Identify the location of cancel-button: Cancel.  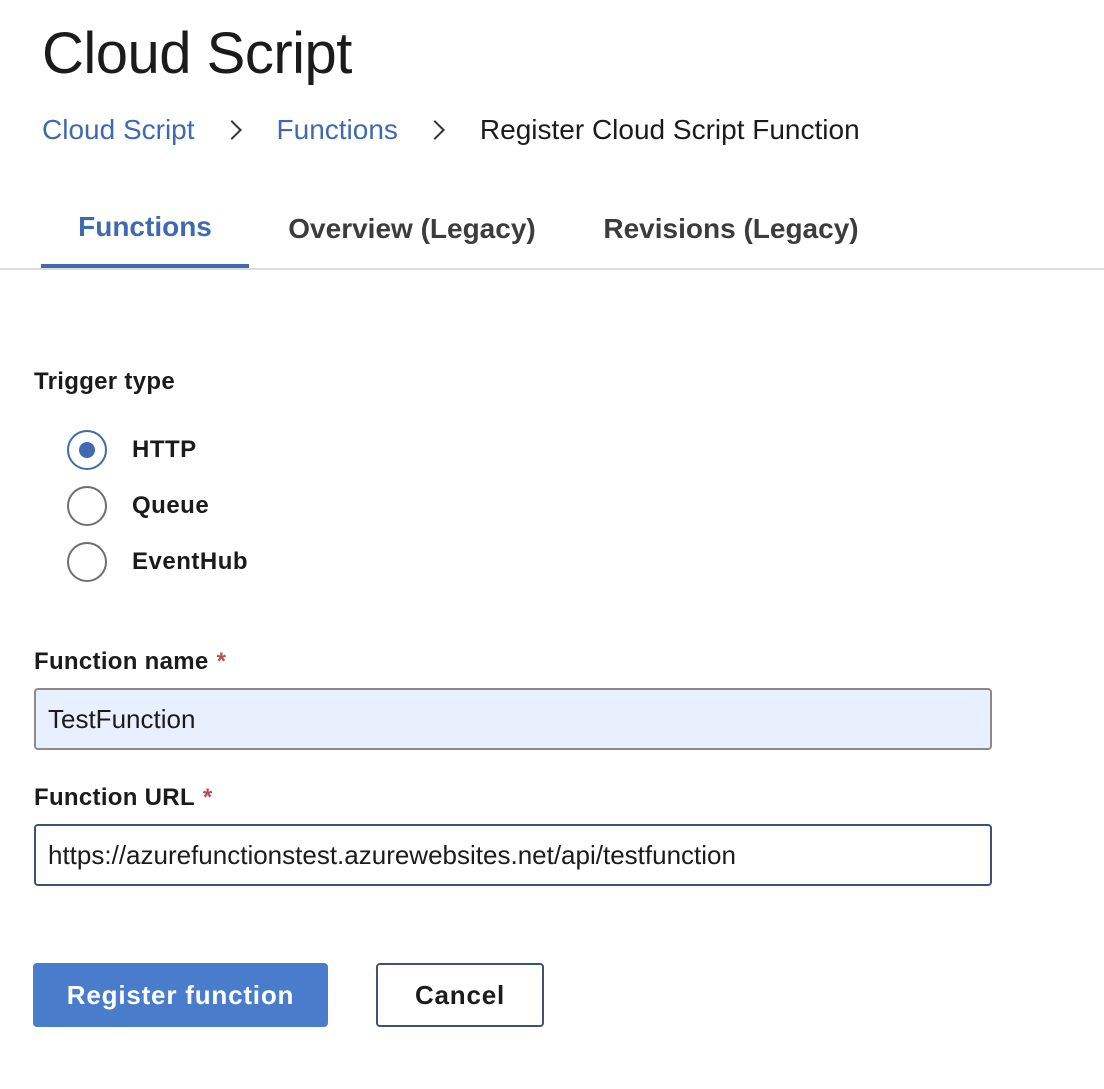
(460, 995).